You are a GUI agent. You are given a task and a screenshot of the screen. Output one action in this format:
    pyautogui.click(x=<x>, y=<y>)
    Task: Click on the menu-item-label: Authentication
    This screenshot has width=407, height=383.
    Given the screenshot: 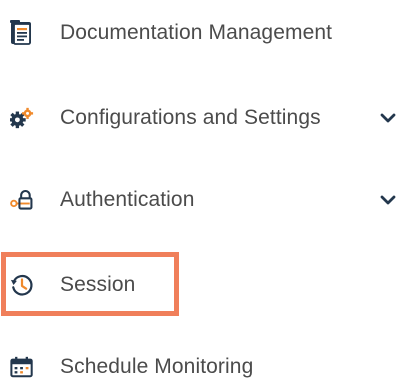 What is the action you would take?
    pyautogui.click(x=127, y=199)
    